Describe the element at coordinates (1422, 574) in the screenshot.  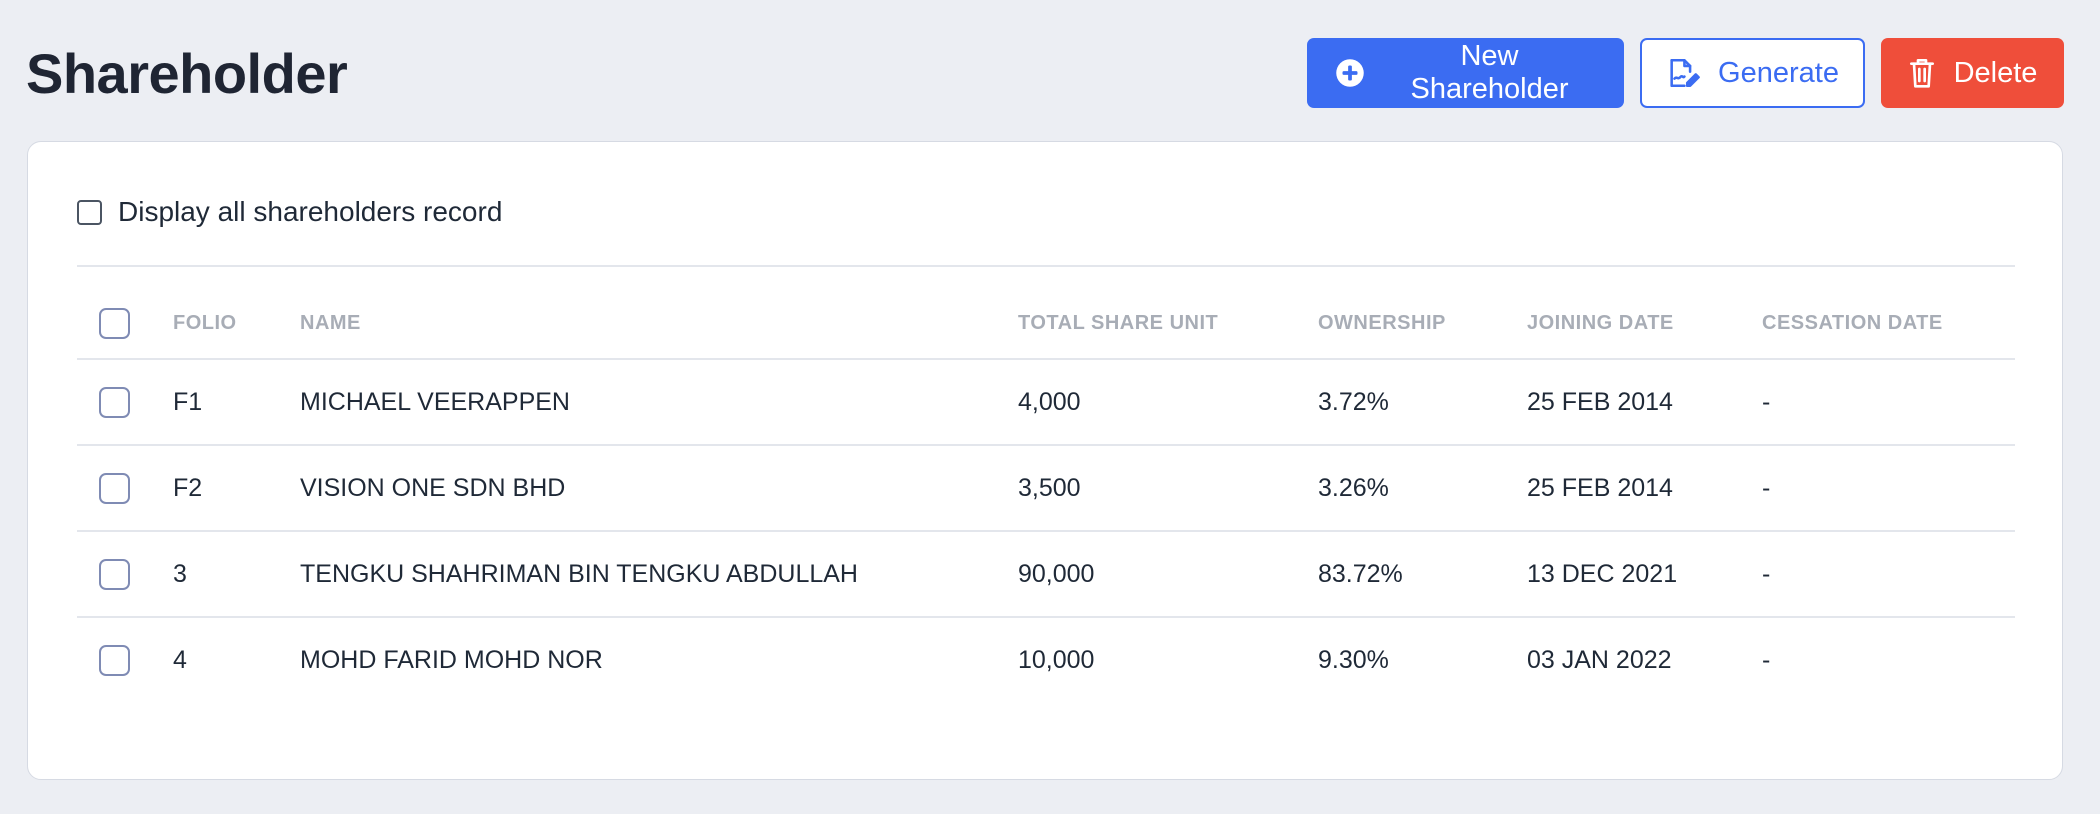
I see `ownership-cell: 83.72%` at that location.